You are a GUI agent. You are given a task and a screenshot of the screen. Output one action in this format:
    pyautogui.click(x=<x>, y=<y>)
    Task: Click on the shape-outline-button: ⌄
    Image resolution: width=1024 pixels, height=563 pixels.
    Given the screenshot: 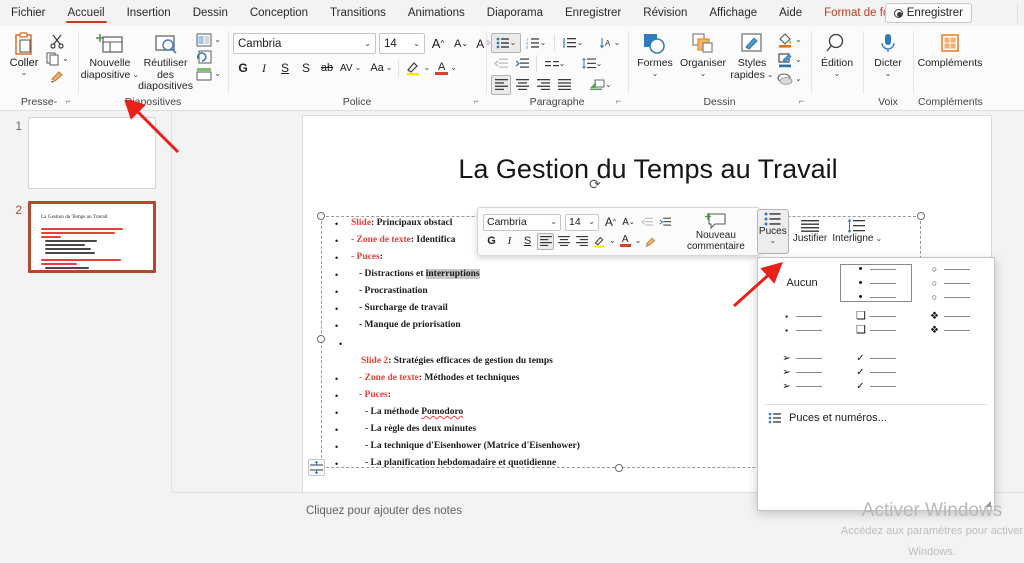 What is the action you would take?
    pyautogui.click(x=789, y=60)
    